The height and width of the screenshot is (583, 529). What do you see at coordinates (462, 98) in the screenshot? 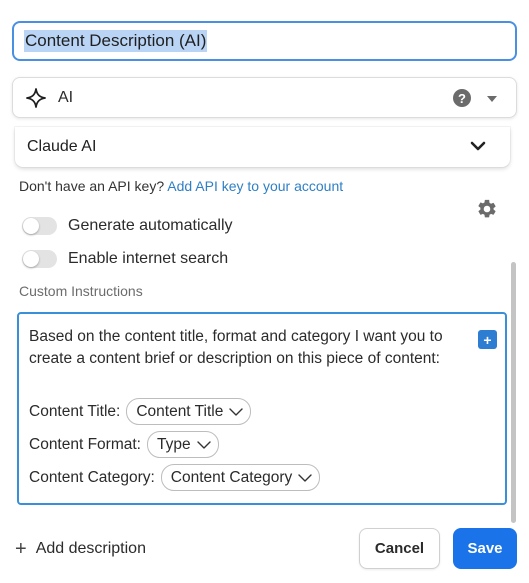
I see `help-icon: ?` at bounding box center [462, 98].